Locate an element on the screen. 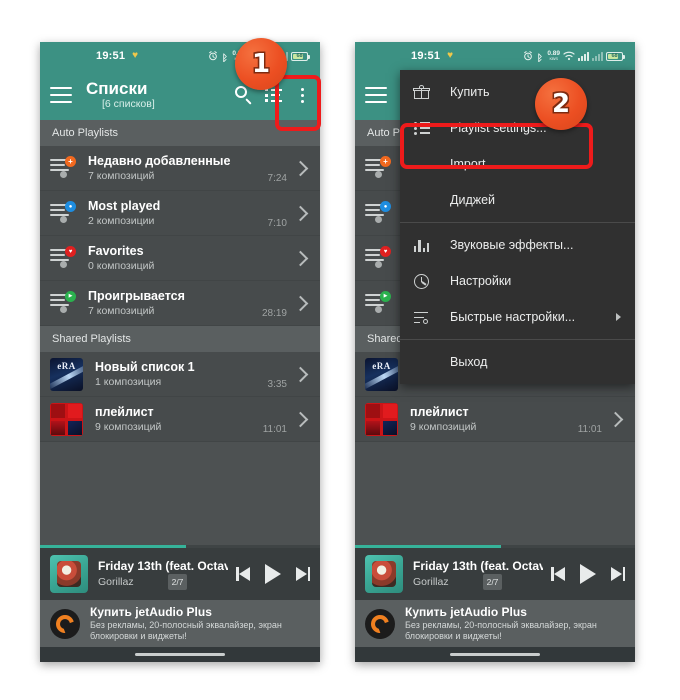 The height and width of the screenshot is (700, 680). list-item-duration: 7:10 is located at coordinates (277, 223).